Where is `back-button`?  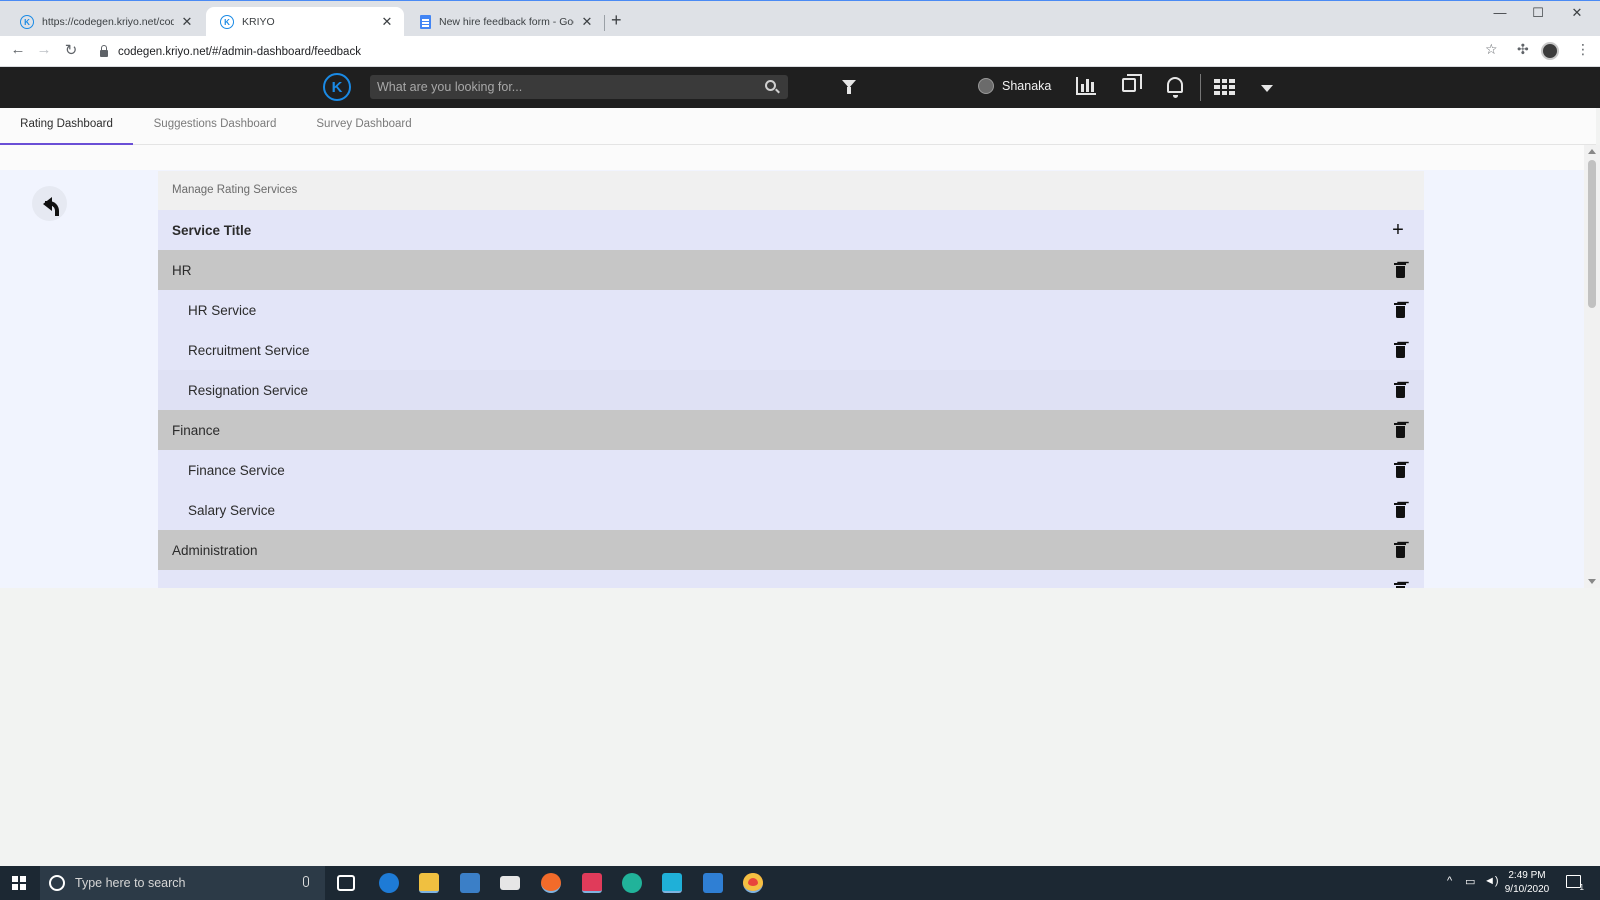
back-button is located at coordinates (49, 203).